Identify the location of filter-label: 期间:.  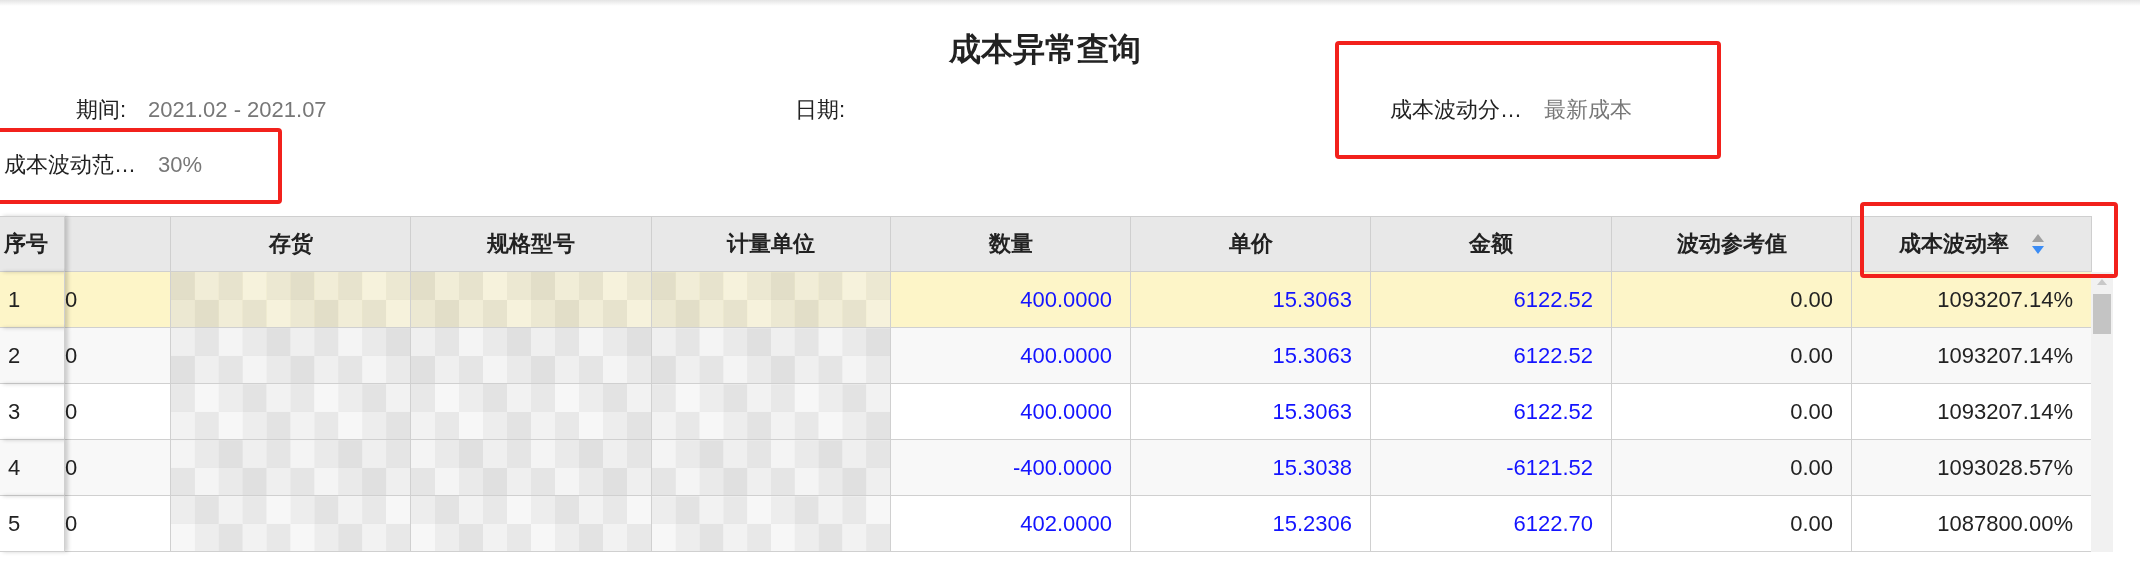
(100, 109).